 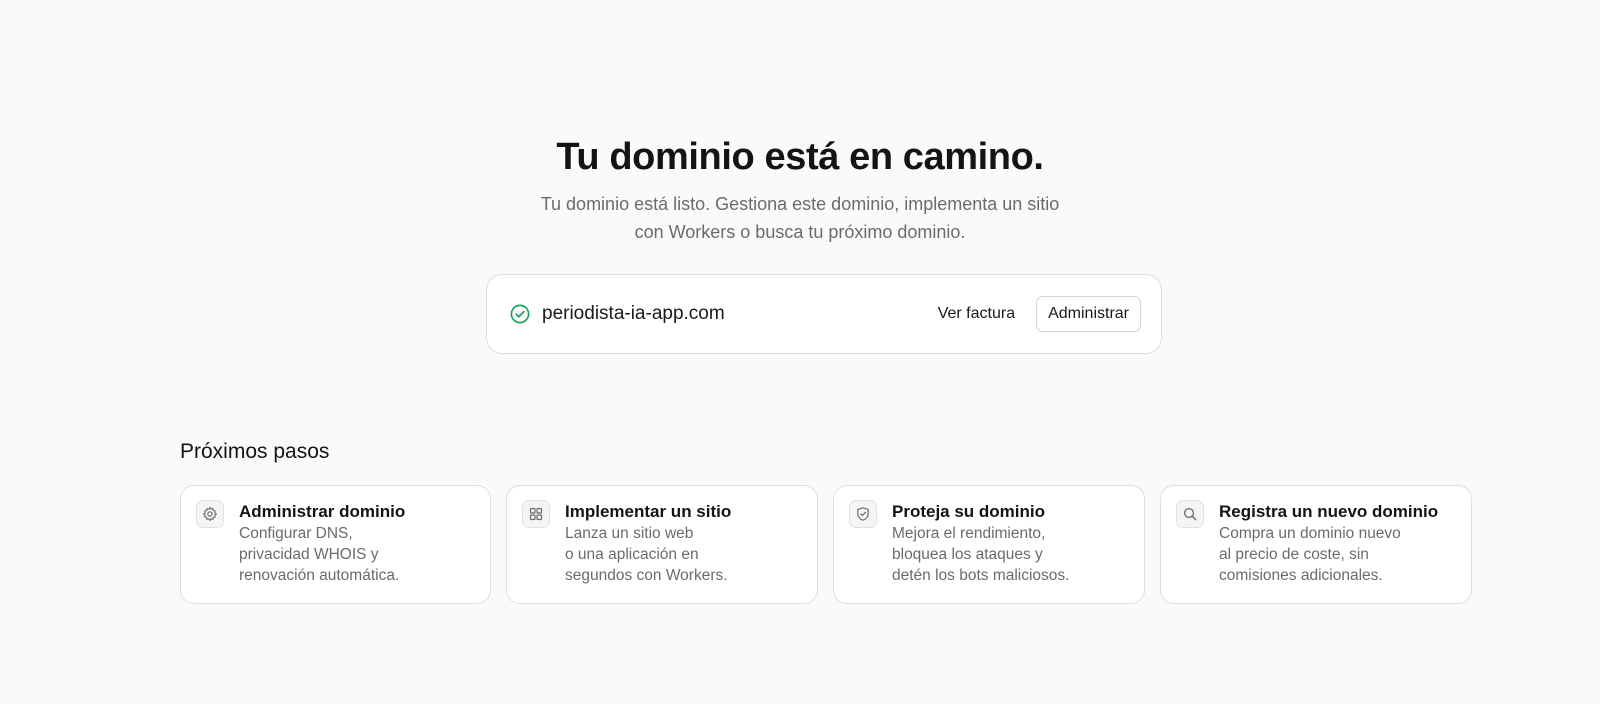 I want to click on view-invoice-link: Ver factura, so click(x=976, y=314).